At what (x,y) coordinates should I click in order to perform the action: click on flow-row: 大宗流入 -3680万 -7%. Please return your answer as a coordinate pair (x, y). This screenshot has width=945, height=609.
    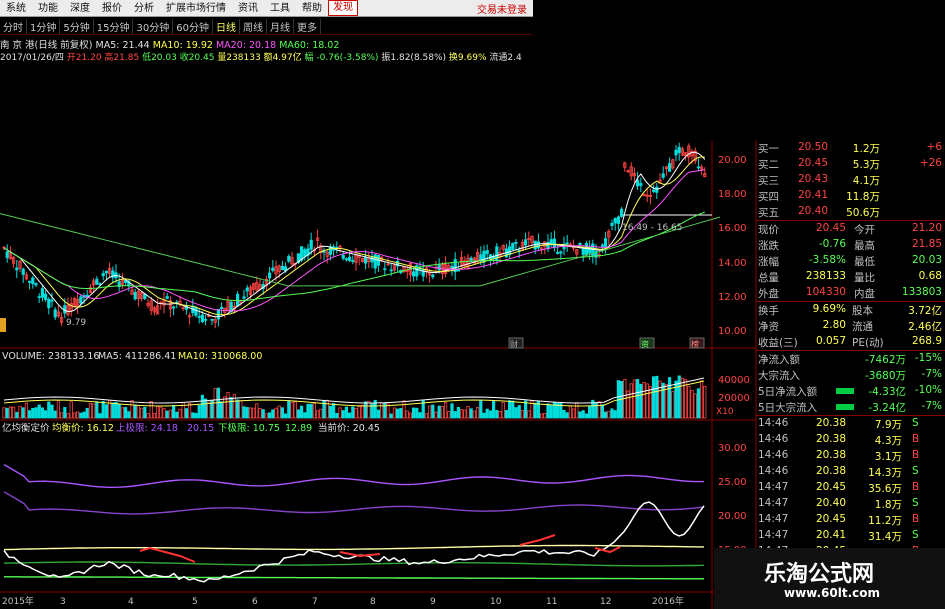
    Looking at the image, I should click on (850, 375).